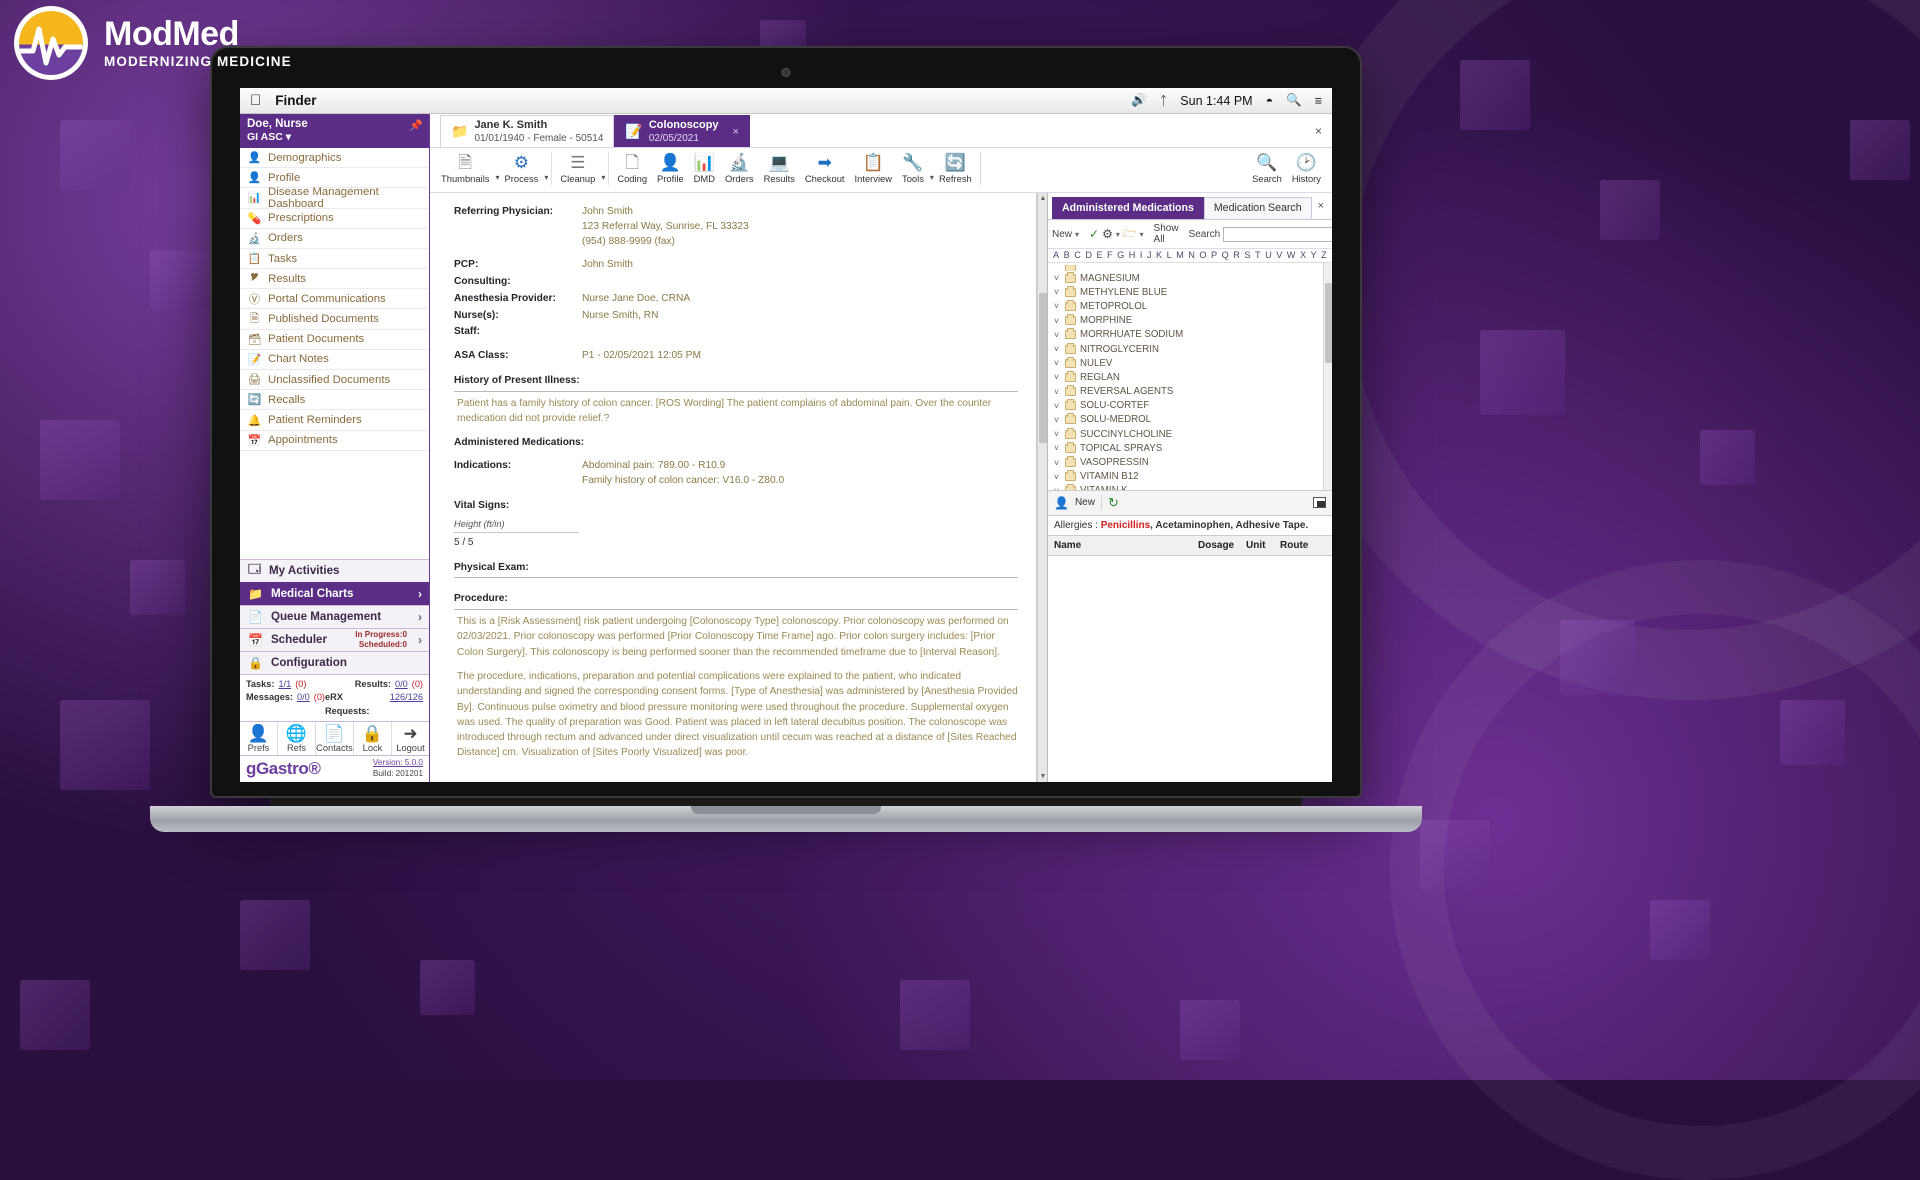 This screenshot has width=1920, height=1180. I want to click on sidebar-item-orders: 🔬 Orders, so click(334, 239).